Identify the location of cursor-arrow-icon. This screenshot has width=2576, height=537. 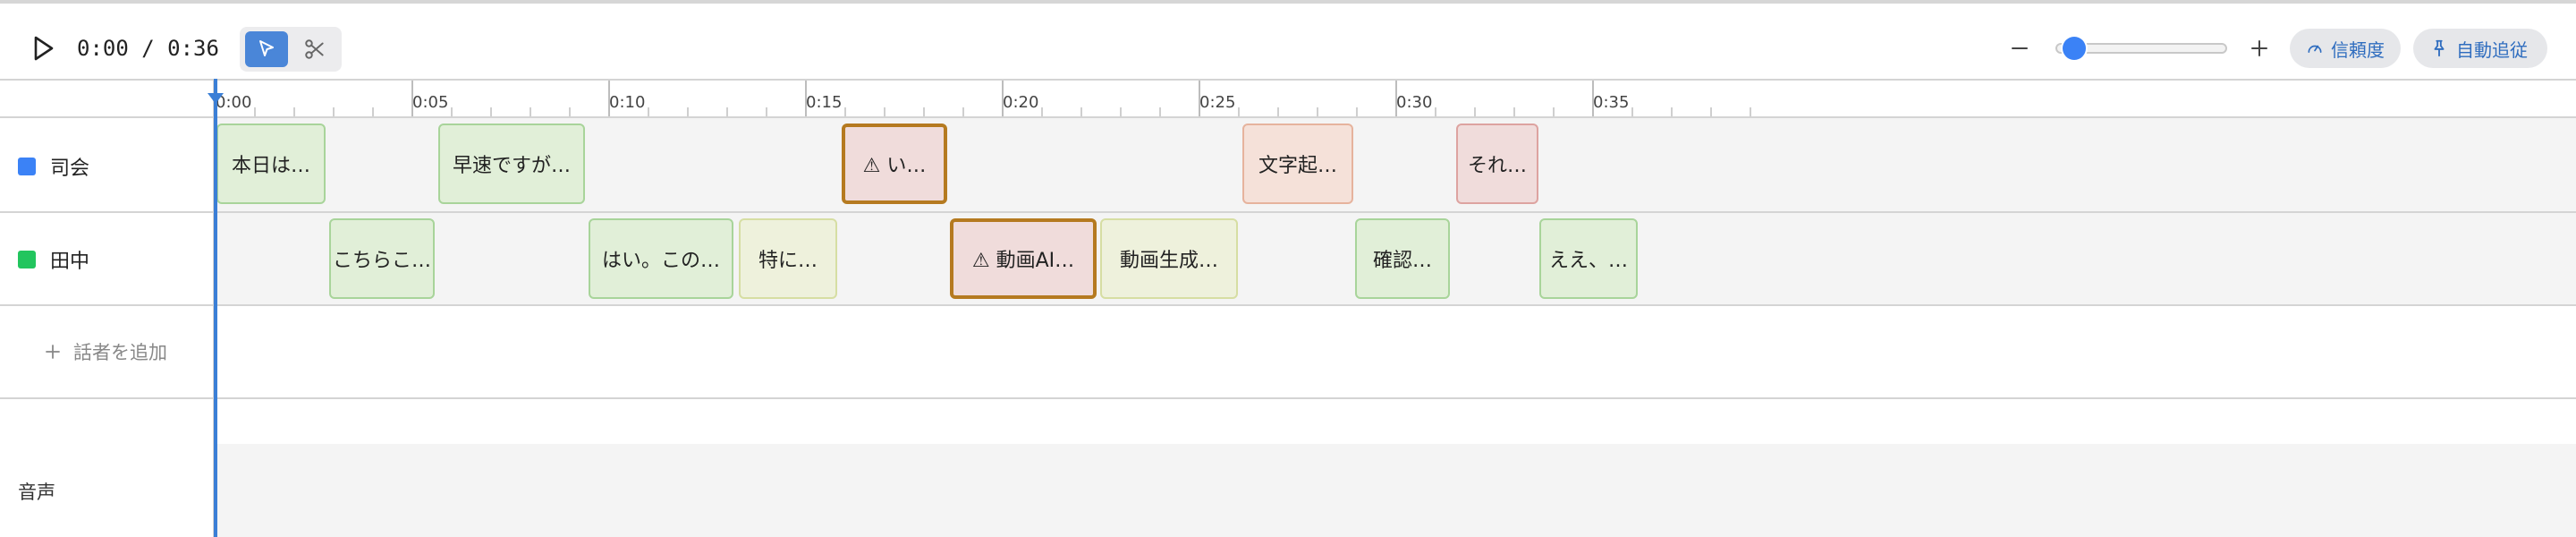
(266, 48).